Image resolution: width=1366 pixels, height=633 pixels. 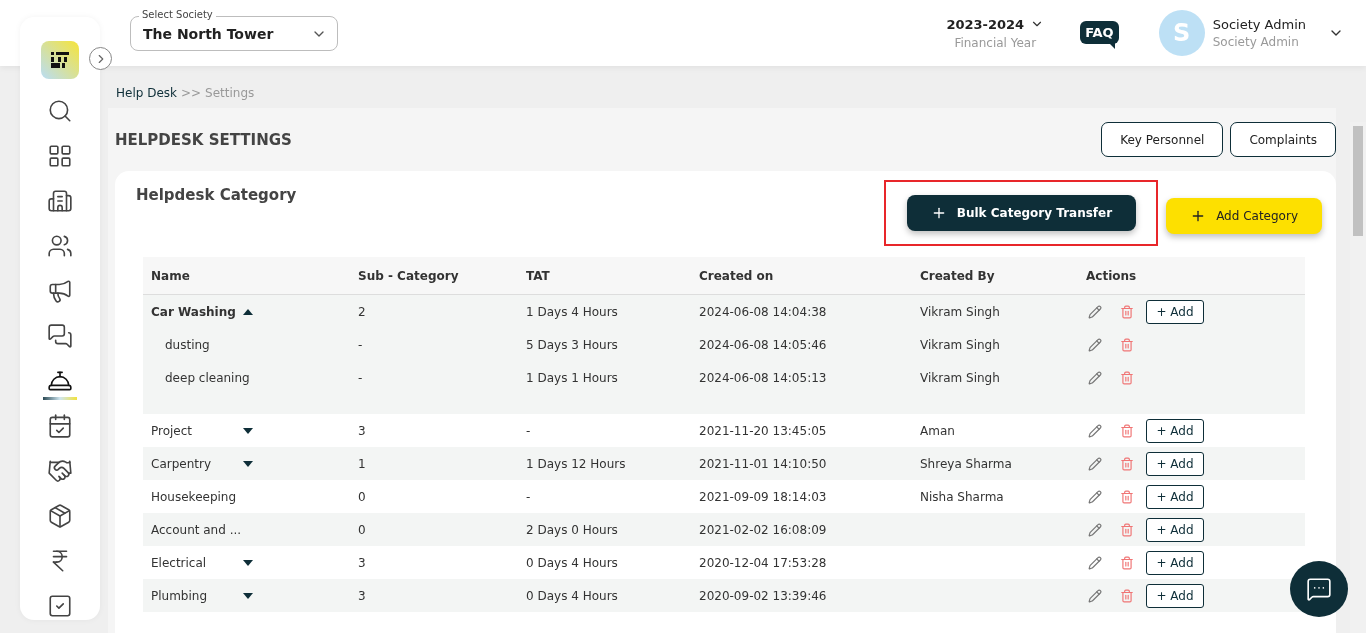 I want to click on nav-button: Key Personnel, so click(x=1162, y=139).